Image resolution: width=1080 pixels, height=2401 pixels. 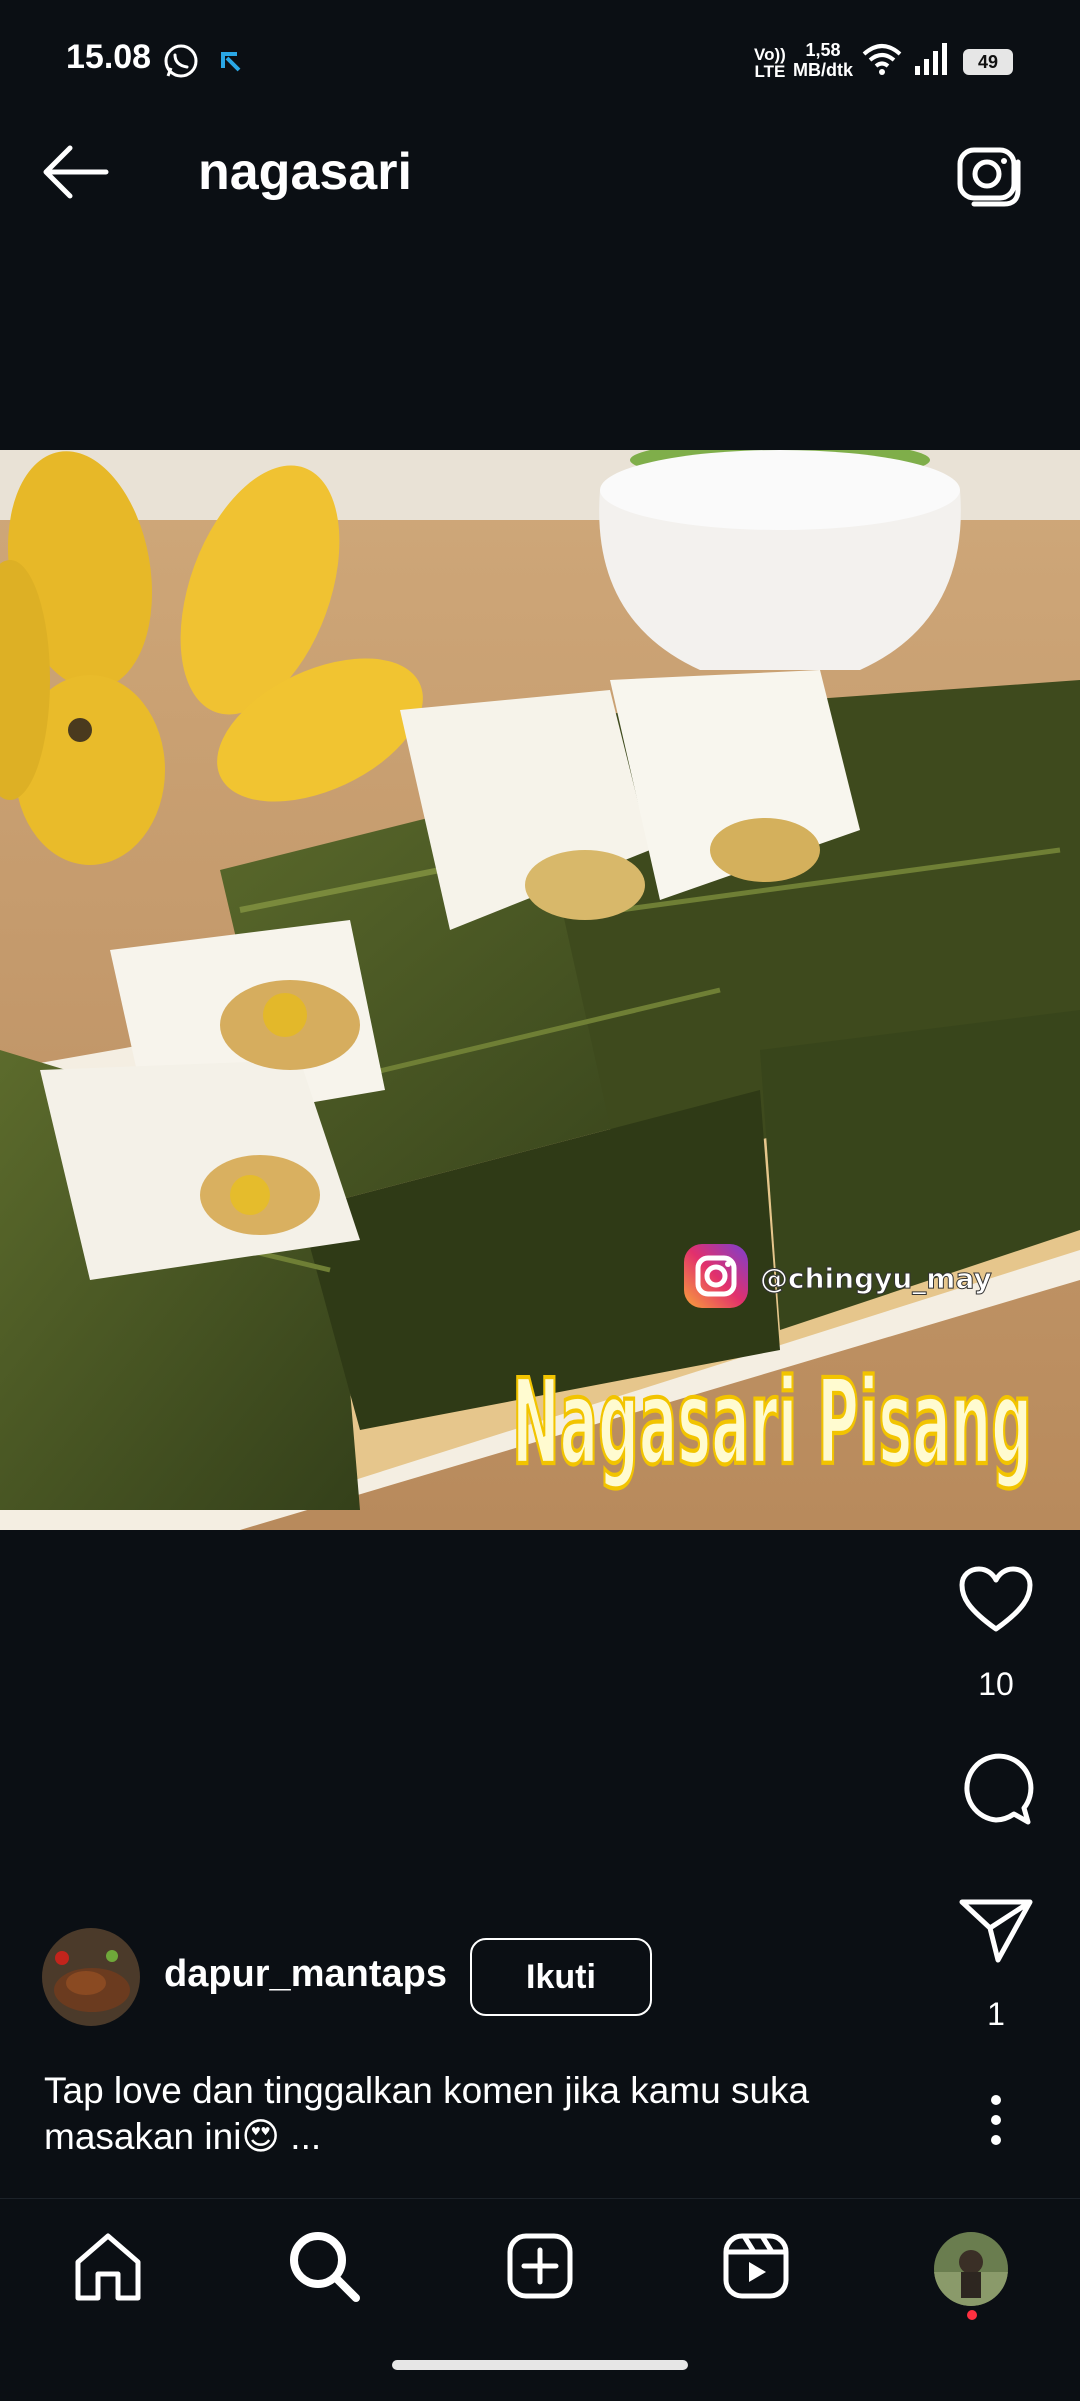 What do you see at coordinates (324, 2266) in the screenshot?
I see `search-icon` at bounding box center [324, 2266].